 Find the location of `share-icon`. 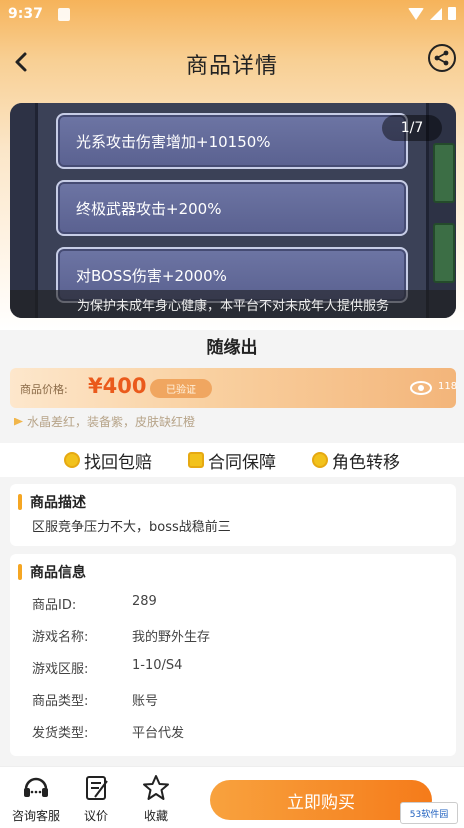

share-icon is located at coordinates (441, 58).